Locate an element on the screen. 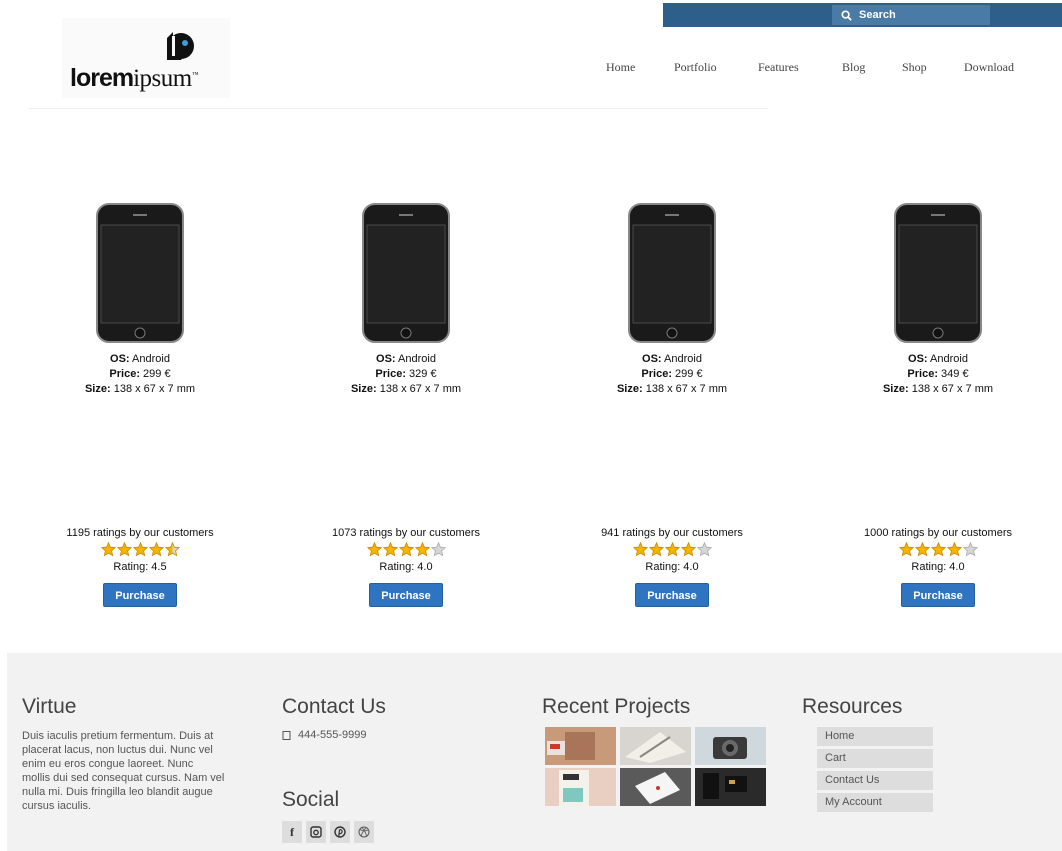 This screenshot has height=851, width=1062. contact-phone: 444-555-9999 is located at coordinates (324, 735).